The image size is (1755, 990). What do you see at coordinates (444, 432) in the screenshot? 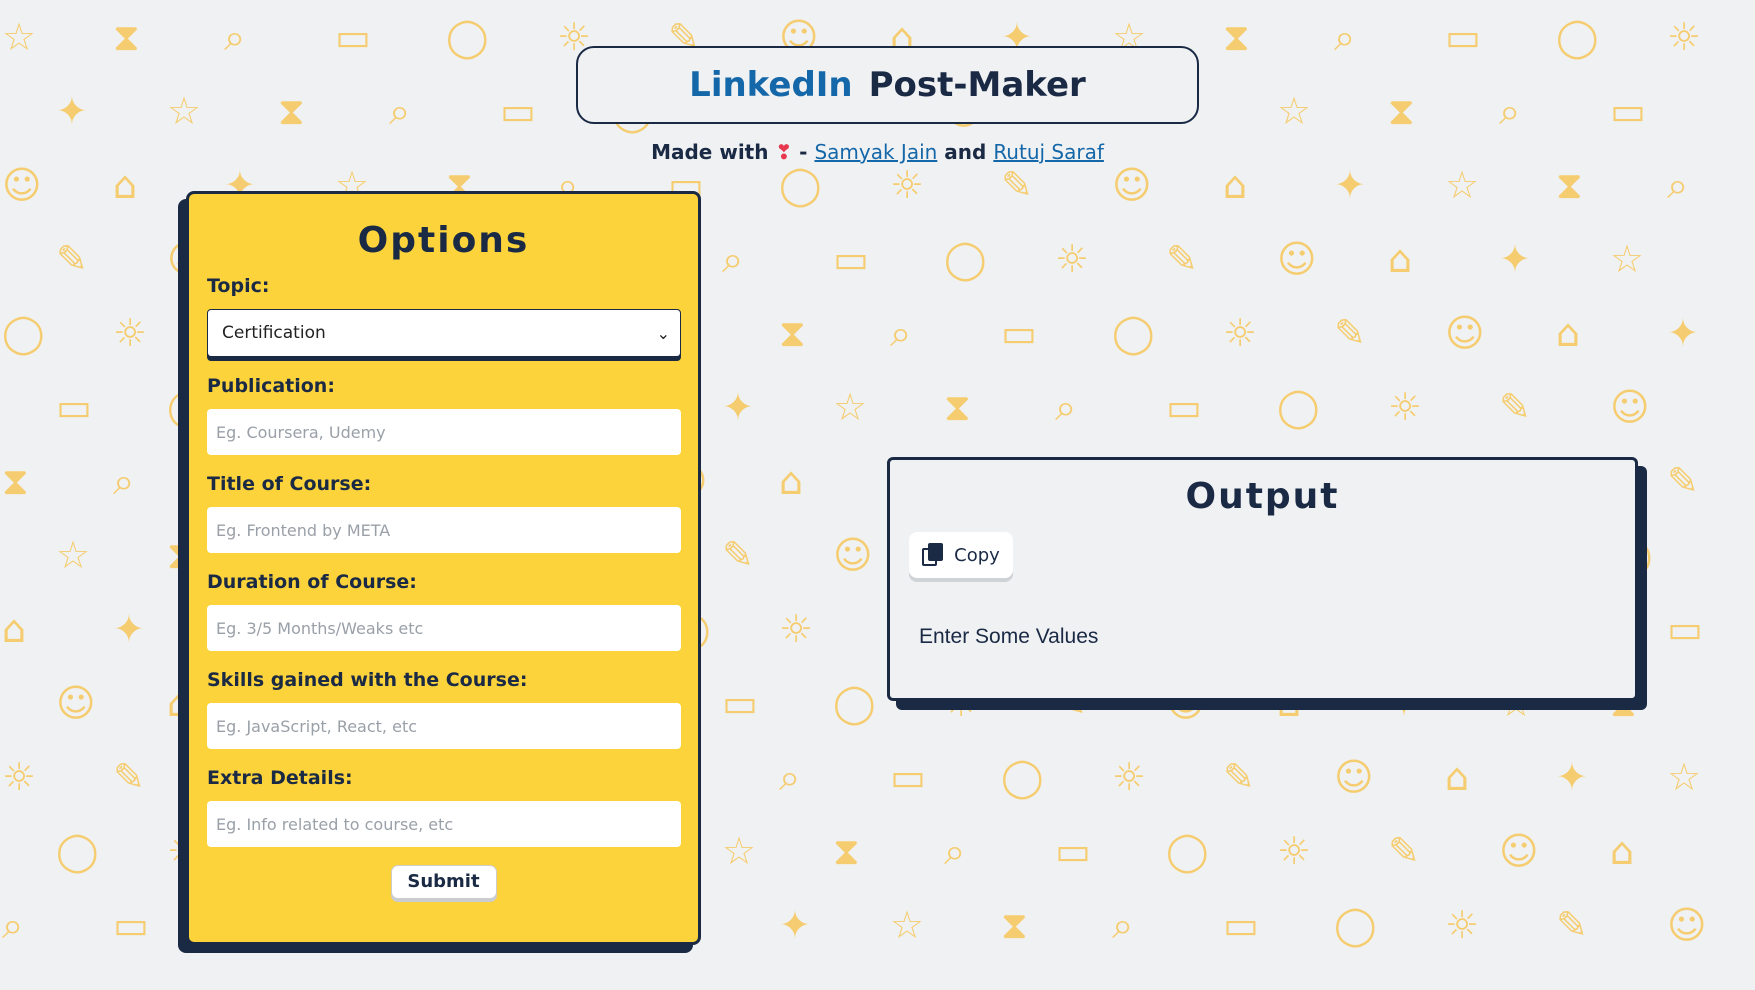
I see `publication-input: Eg. Coursera, Udemy` at bounding box center [444, 432].